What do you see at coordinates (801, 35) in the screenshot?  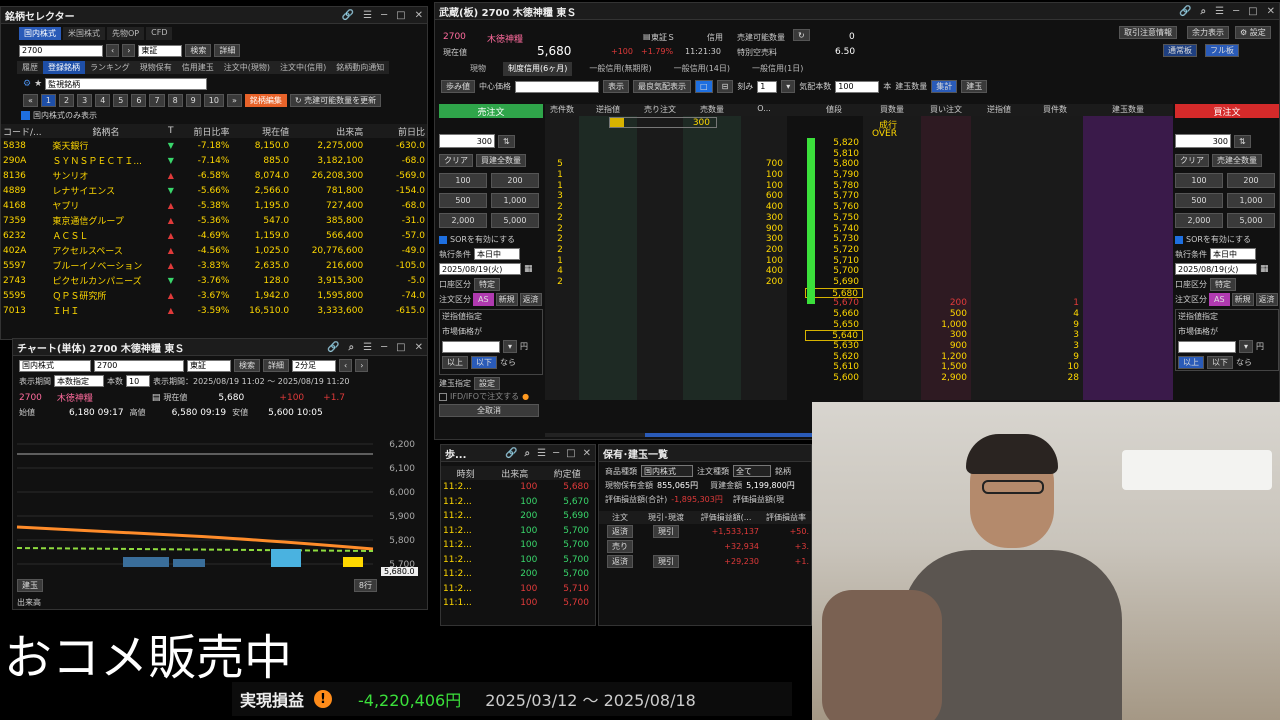 I see `refresh-icon: ↻` at bounding box center [801, 35].